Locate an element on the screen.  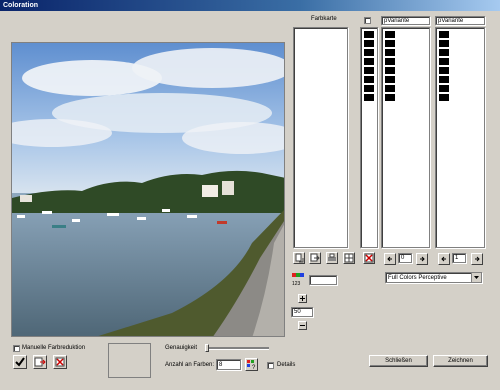
svg-text: 123 is located at coordinates (296, 283).